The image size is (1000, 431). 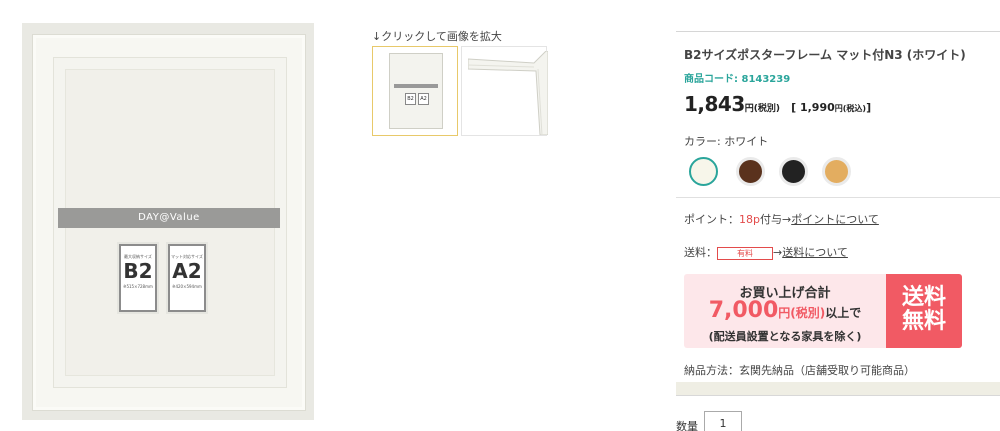 I want to click on free-shipping-badge-line1: 送料, so click(x=923, y=297).